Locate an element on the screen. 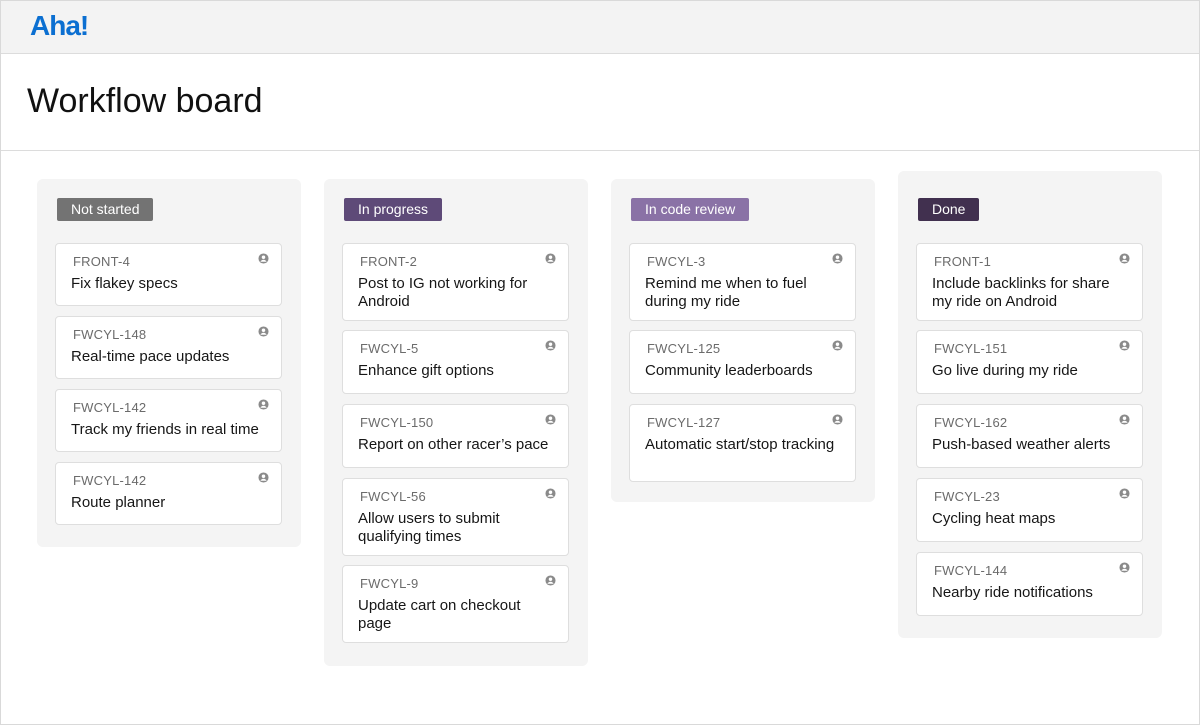 This screenshot has width=1200, height=725. card-id: FWCYL-9 is located at coordinates (389, 583).